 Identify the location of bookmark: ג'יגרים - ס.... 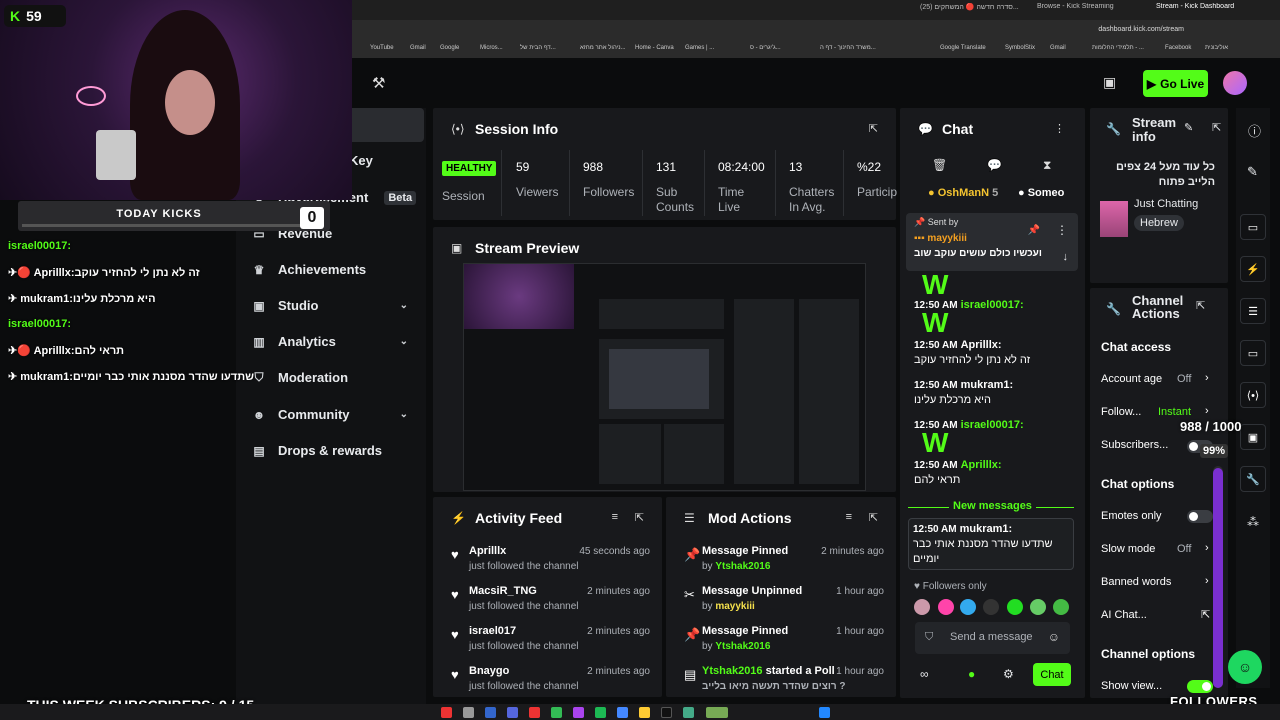
(765, 48).